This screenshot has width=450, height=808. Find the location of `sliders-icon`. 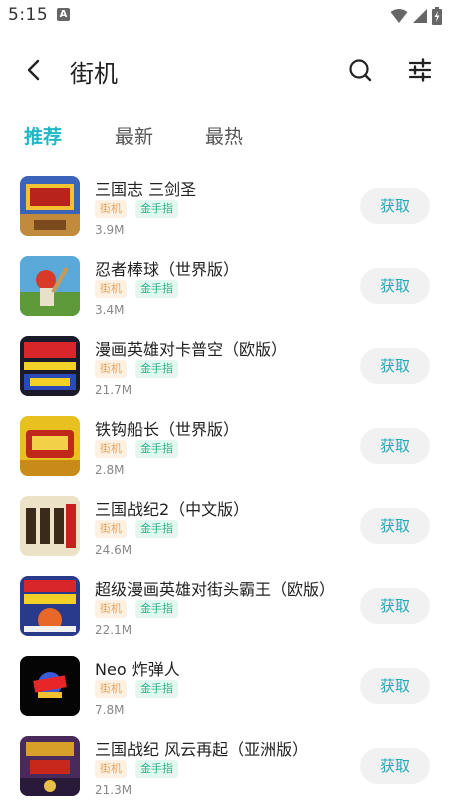

sliders-icon is located at coordinates (420, 70).